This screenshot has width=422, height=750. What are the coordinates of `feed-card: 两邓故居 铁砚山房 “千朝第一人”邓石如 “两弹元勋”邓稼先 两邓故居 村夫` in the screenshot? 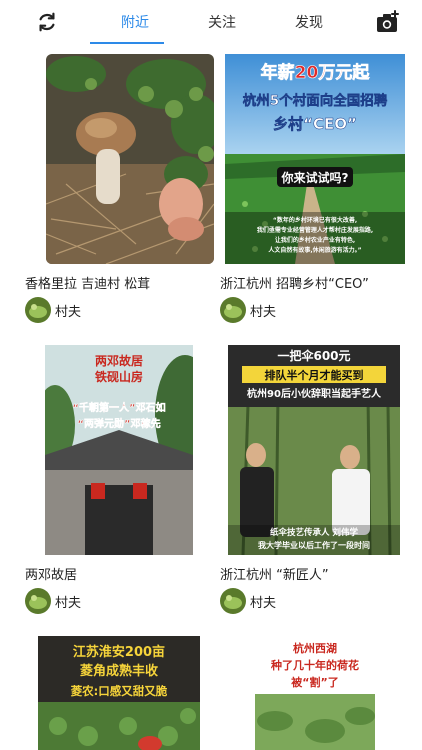 It's located at (110, 480).